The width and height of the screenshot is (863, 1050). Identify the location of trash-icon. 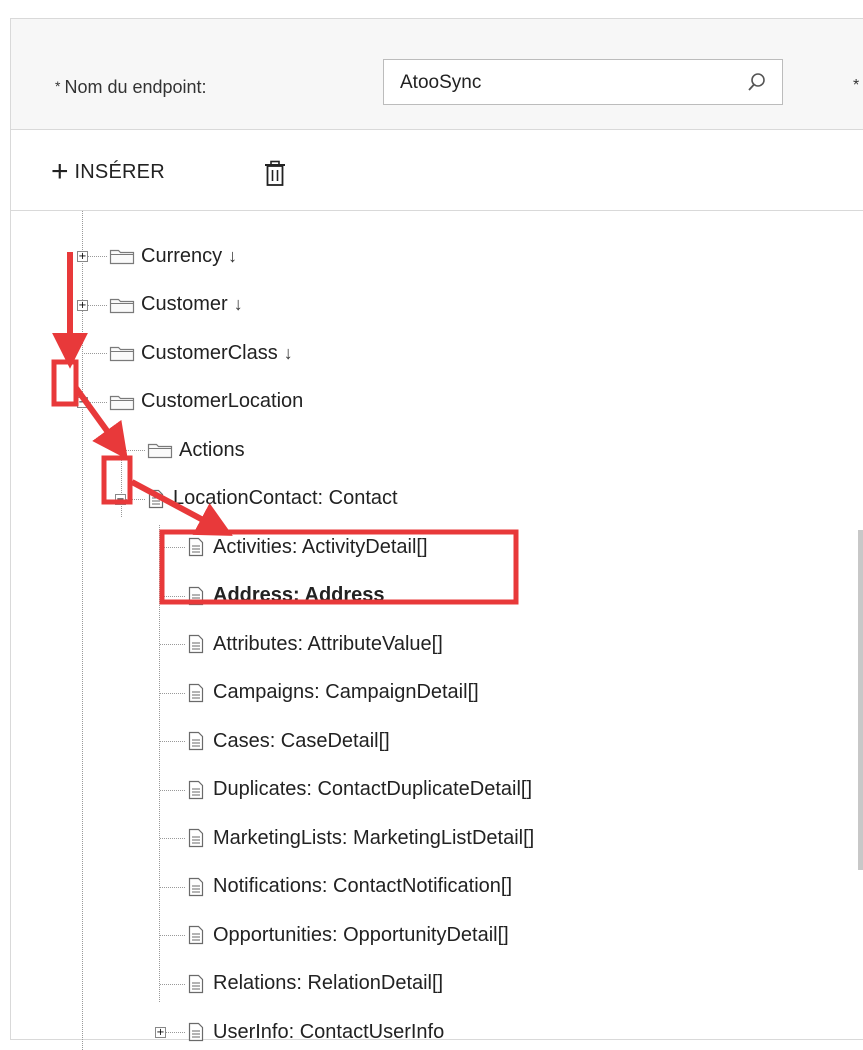
(275, 174).